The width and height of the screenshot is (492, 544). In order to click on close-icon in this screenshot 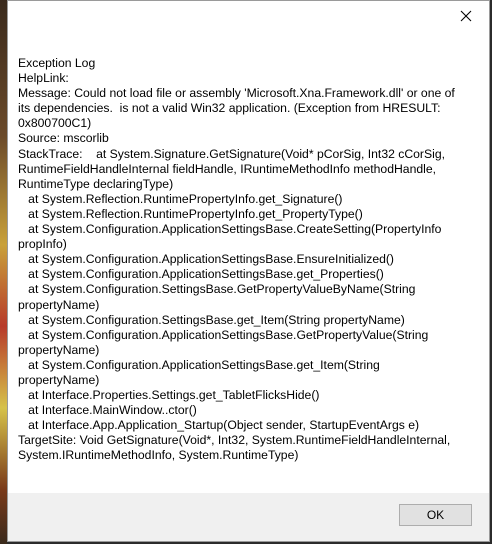, I will do `click(466, 16)`.